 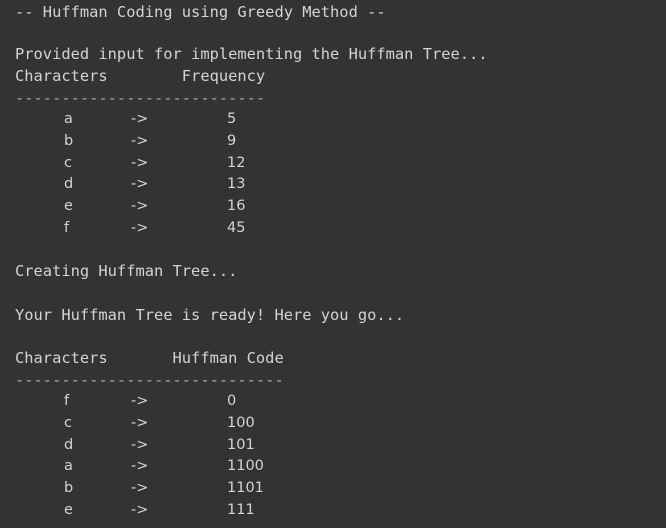 I want to click on input-frequency: 9, so click(x=232, y=141).